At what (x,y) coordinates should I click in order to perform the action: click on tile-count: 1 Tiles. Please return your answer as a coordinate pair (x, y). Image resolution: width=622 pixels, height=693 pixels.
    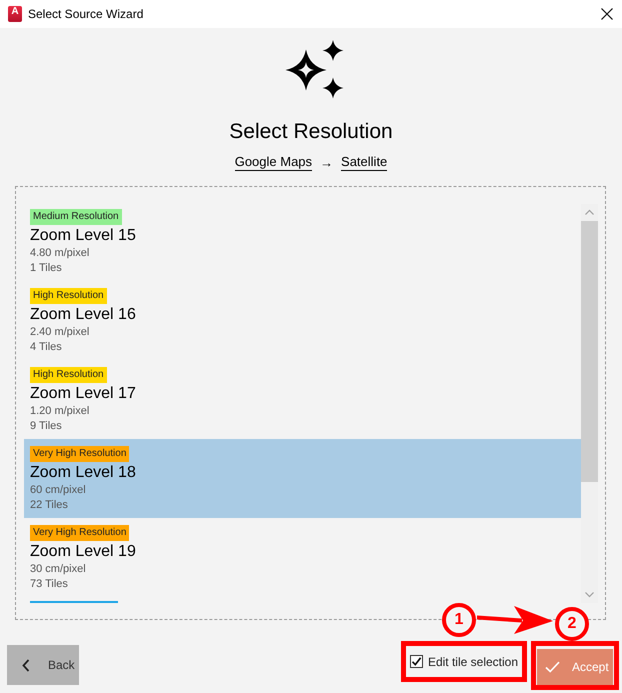
    Looking at the image, I should click on (46, 268).